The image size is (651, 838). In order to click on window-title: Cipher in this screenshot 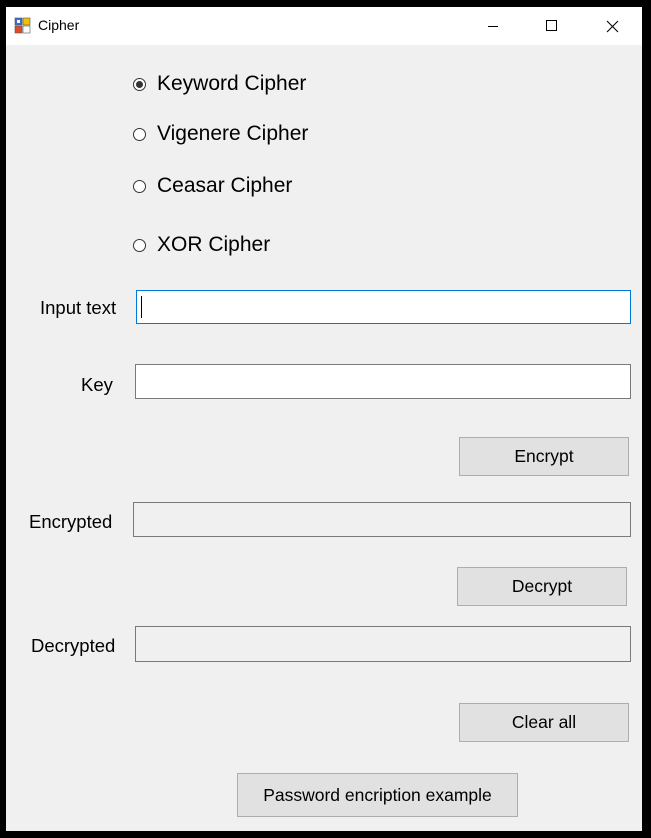, I will do `click(59, 25)`.